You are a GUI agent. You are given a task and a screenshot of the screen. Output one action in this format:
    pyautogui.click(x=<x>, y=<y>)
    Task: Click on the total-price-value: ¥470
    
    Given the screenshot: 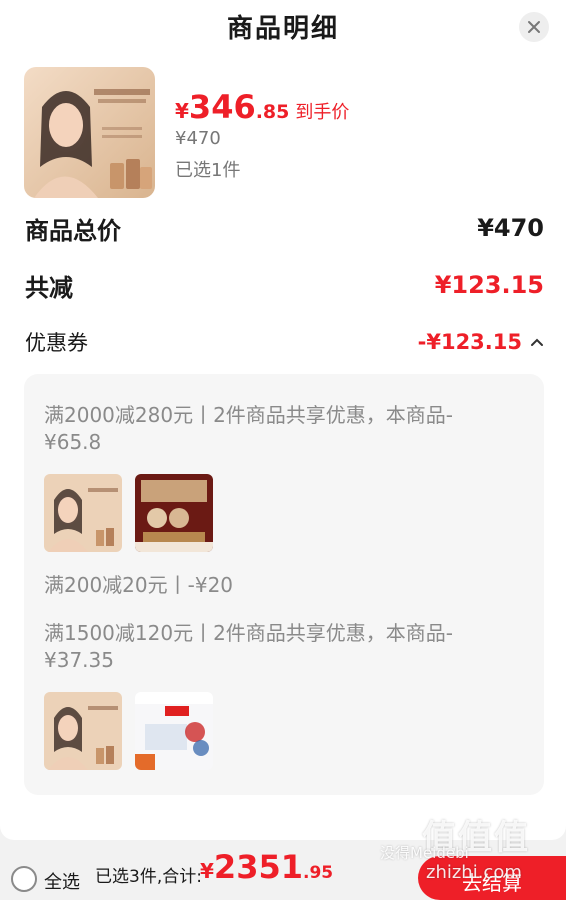 What is the action you would take?
    pyautogui.click(x=510, y=228)
    